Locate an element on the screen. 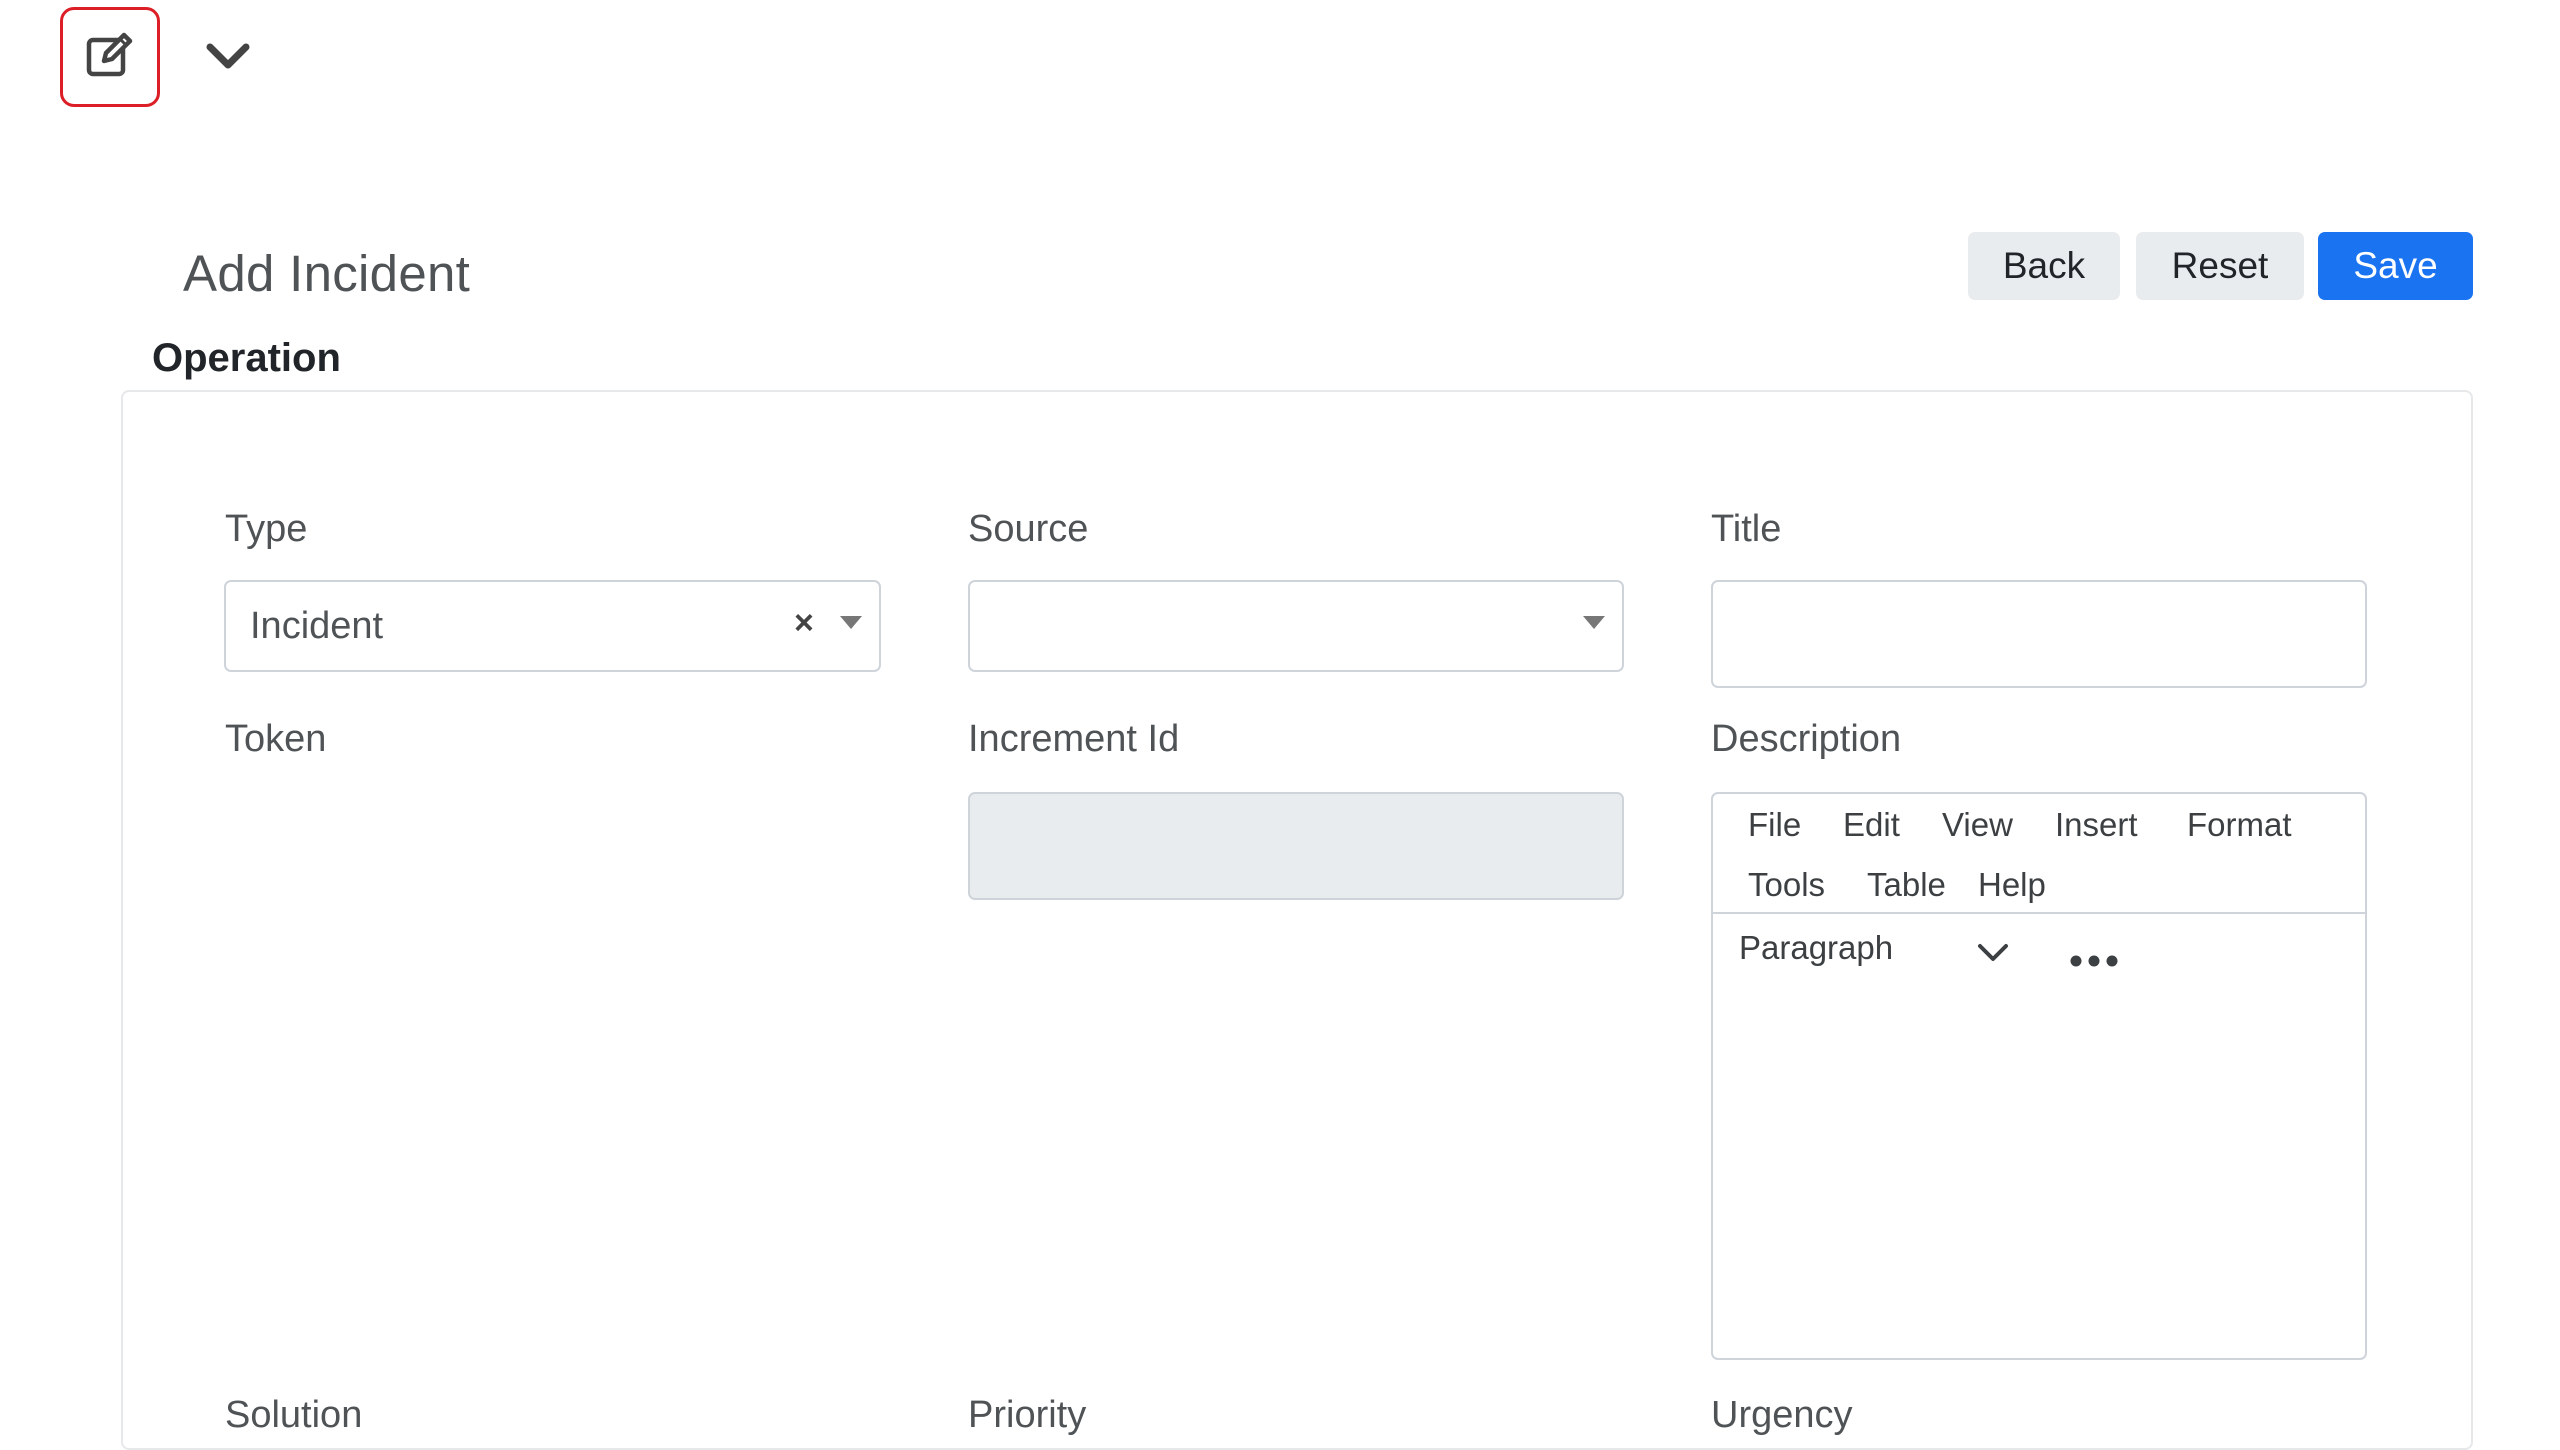 The height and width of the screenshot is (1450, 2560). edit-toggle-button is located at coordinates (110, 57).